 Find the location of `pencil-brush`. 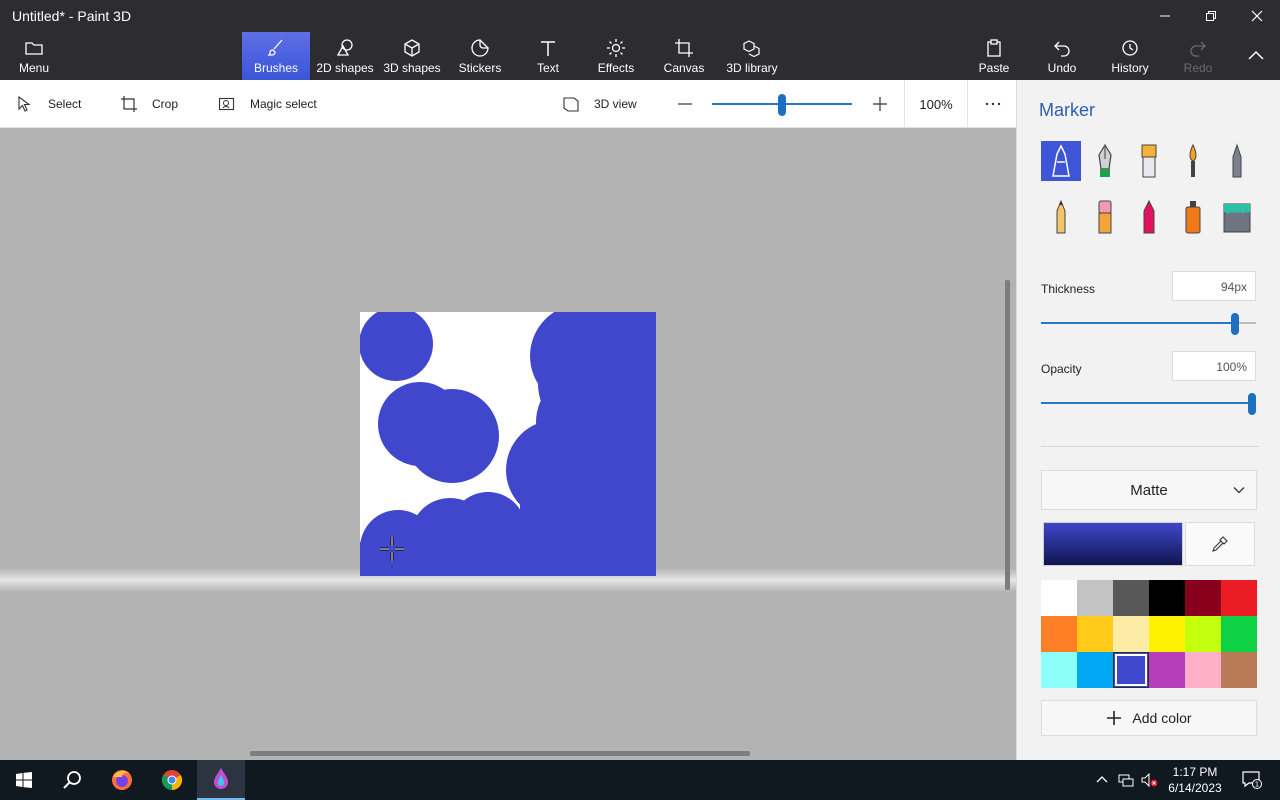

pencil-brush is located at coordinates (1061, 217).